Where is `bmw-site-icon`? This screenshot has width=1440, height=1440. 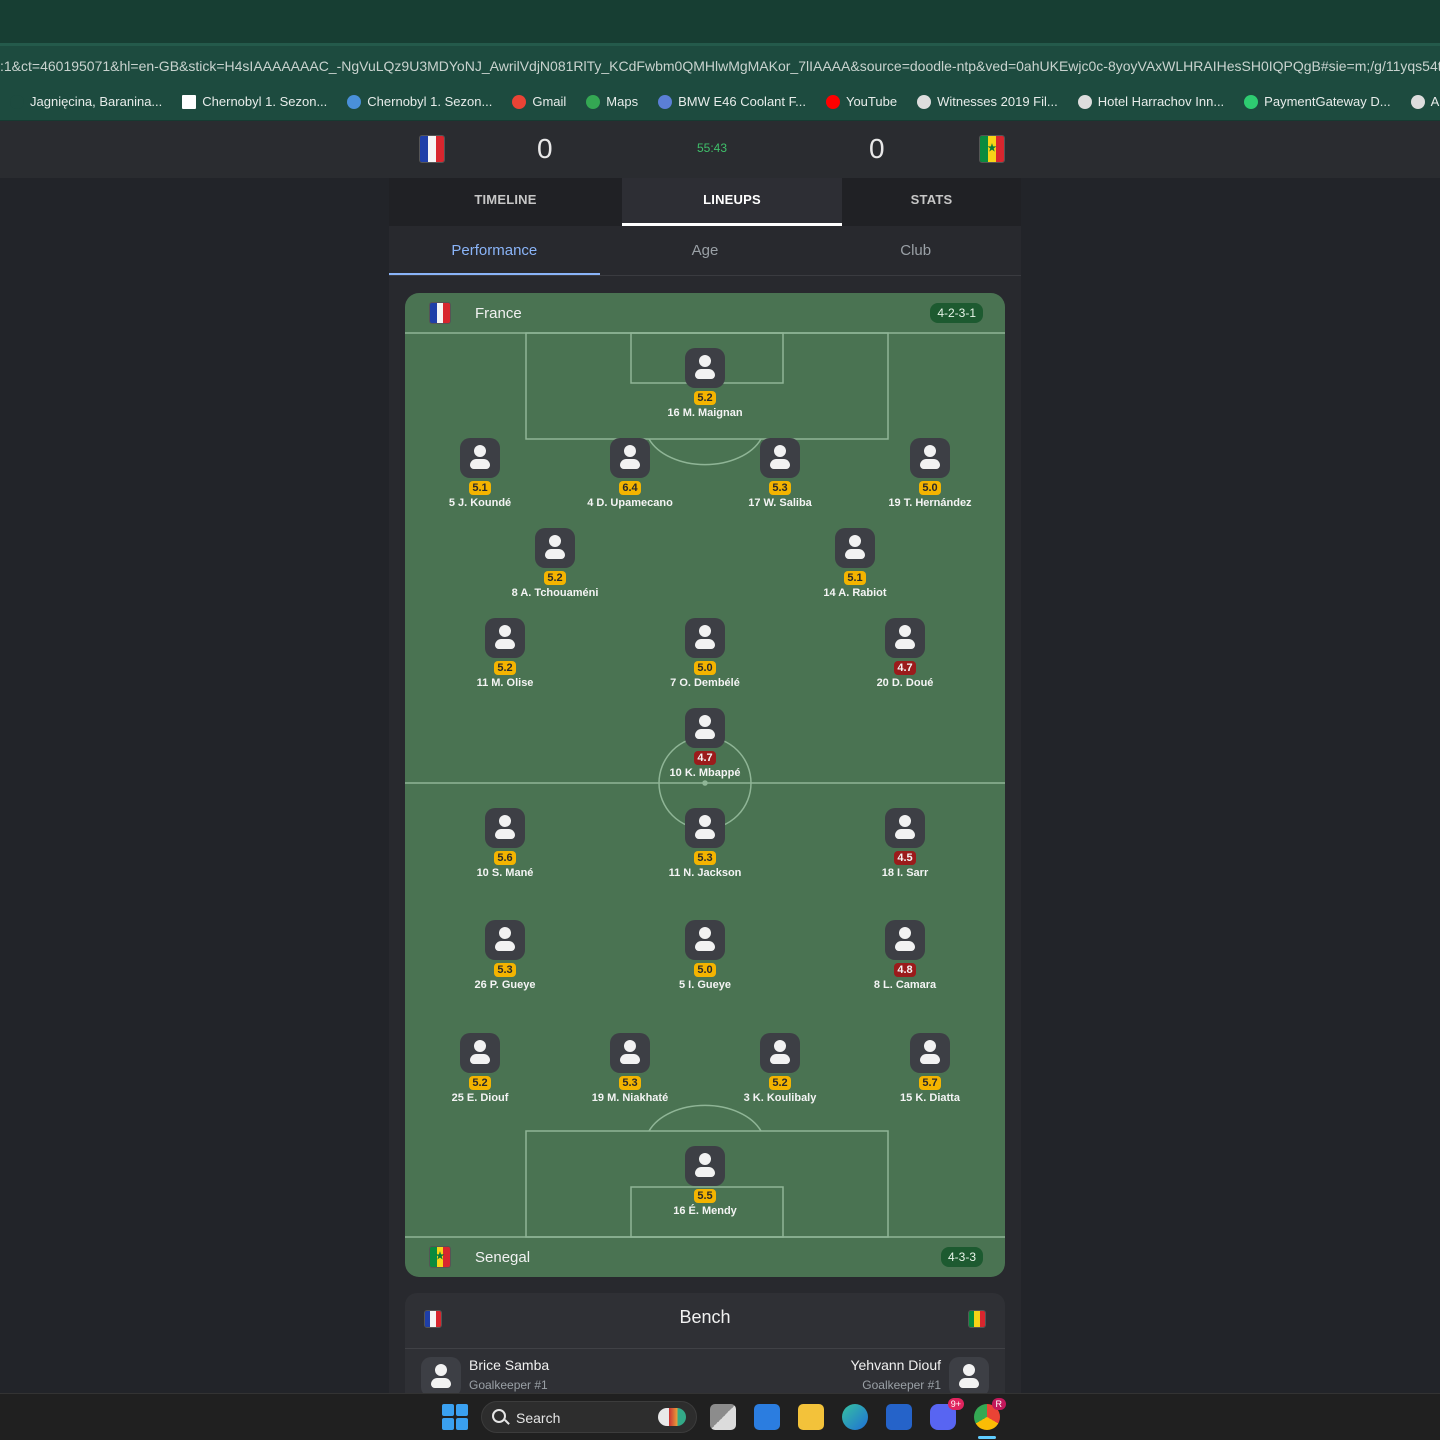
bmw-site-icon is located at coordinates (665, 101).